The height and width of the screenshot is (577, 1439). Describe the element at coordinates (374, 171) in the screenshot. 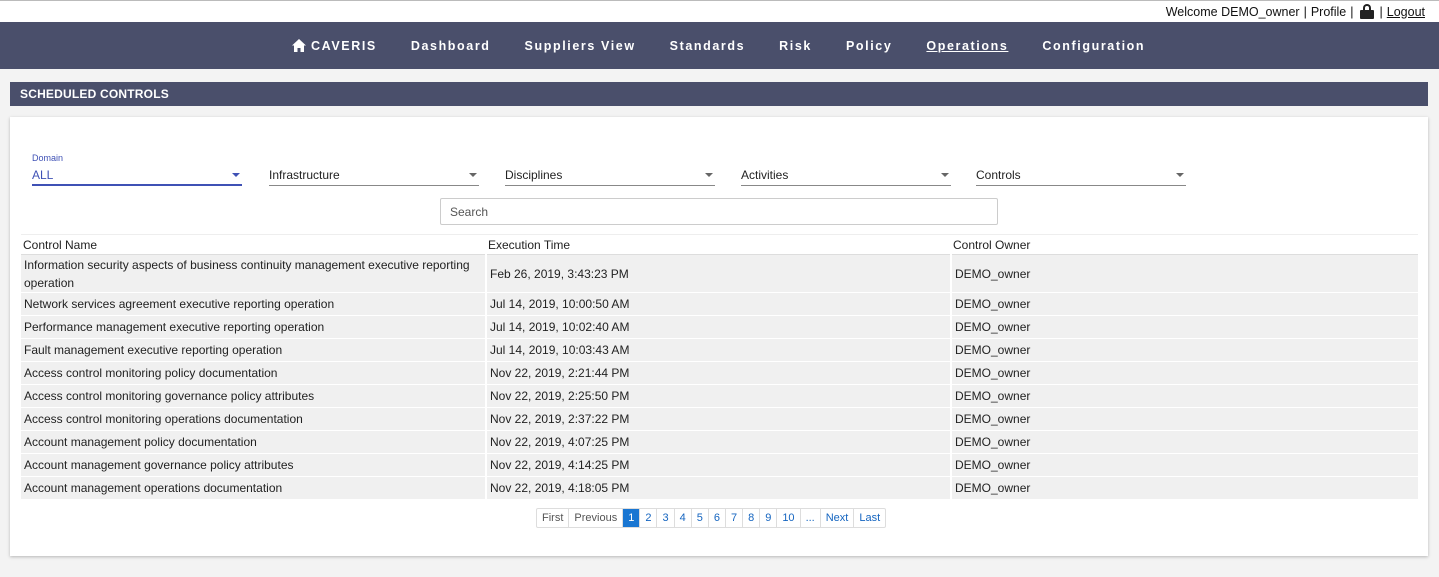

I see `infrastructure-select: Infrastructure` at that location.